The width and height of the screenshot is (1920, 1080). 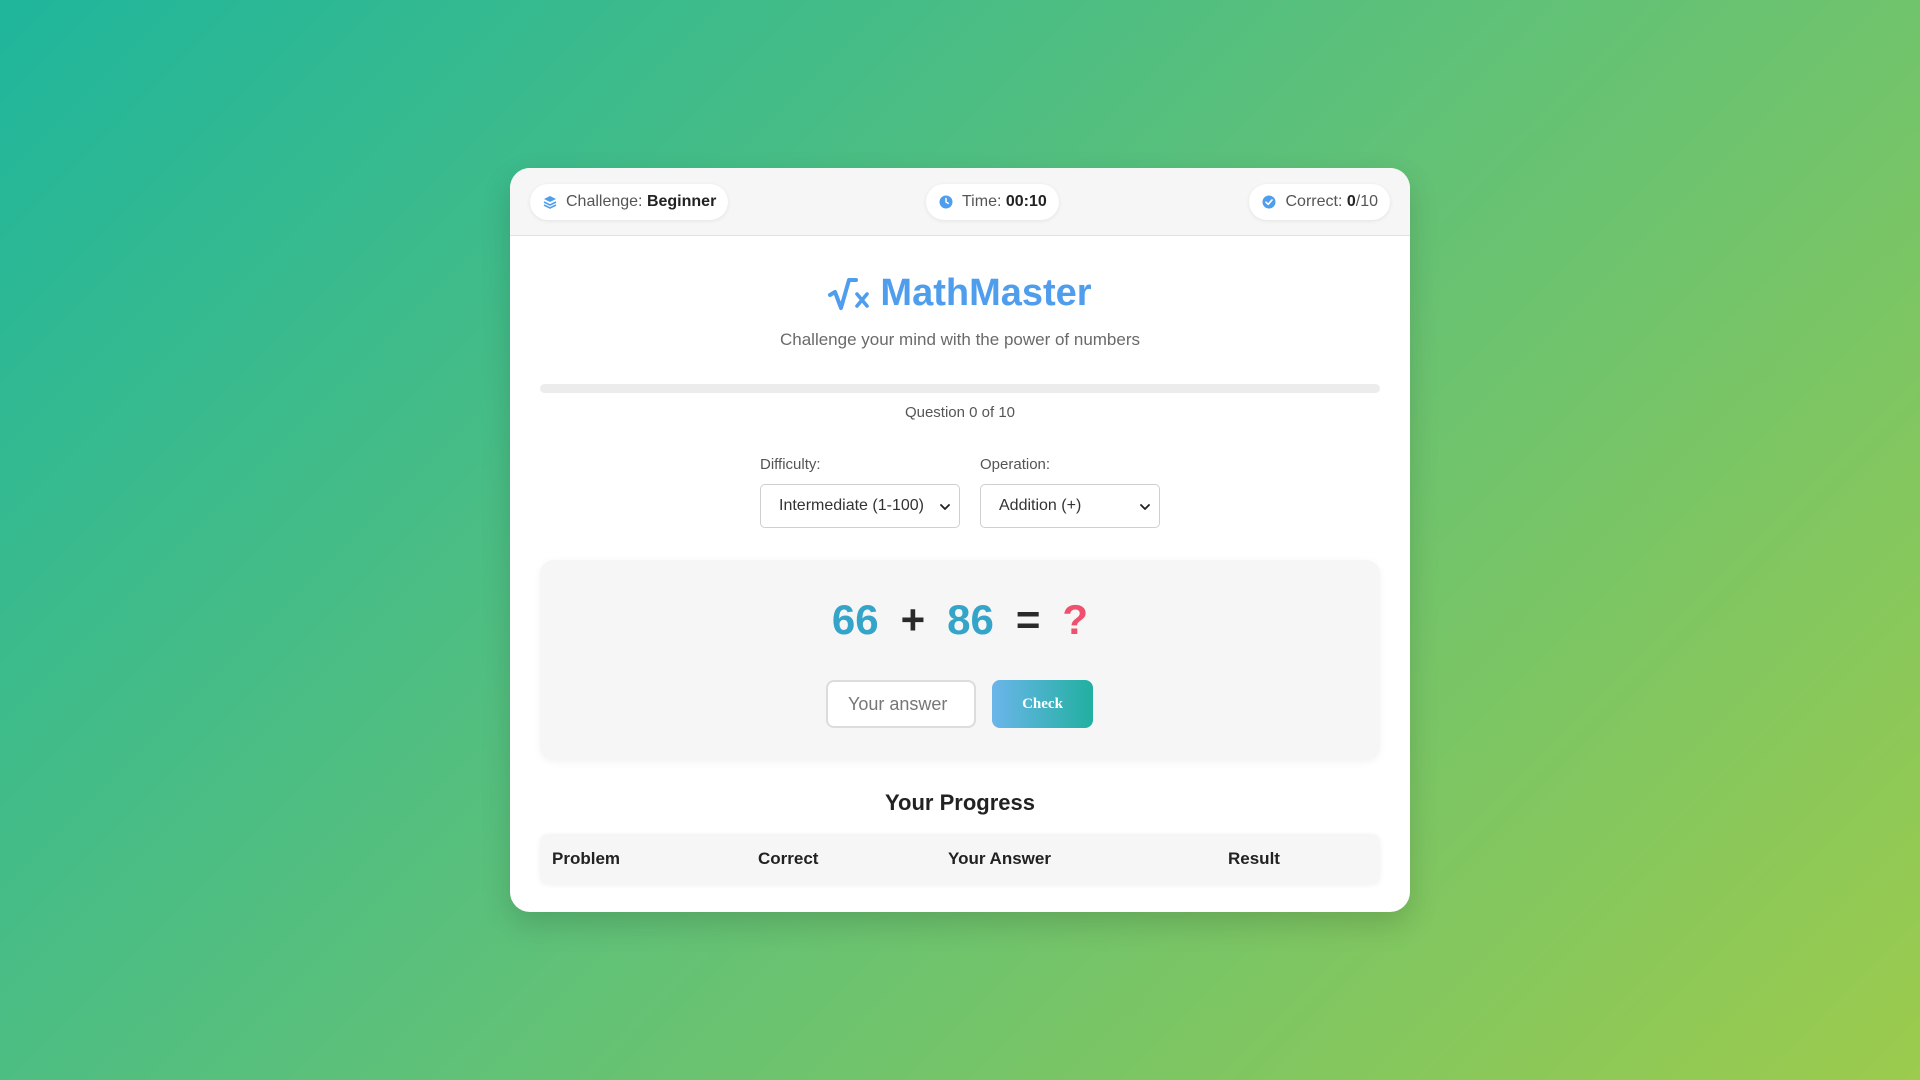 What do you see at coordinates (960, 388) in the screenshot?
I see `progress-bar` at bounding box center [960, 388].